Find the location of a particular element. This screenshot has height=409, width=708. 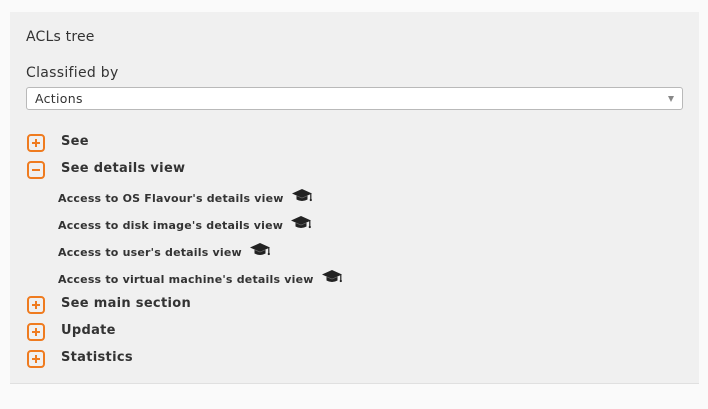

tree-node-see-main-section-toggle: See main section is located at coordinates (109, 304).